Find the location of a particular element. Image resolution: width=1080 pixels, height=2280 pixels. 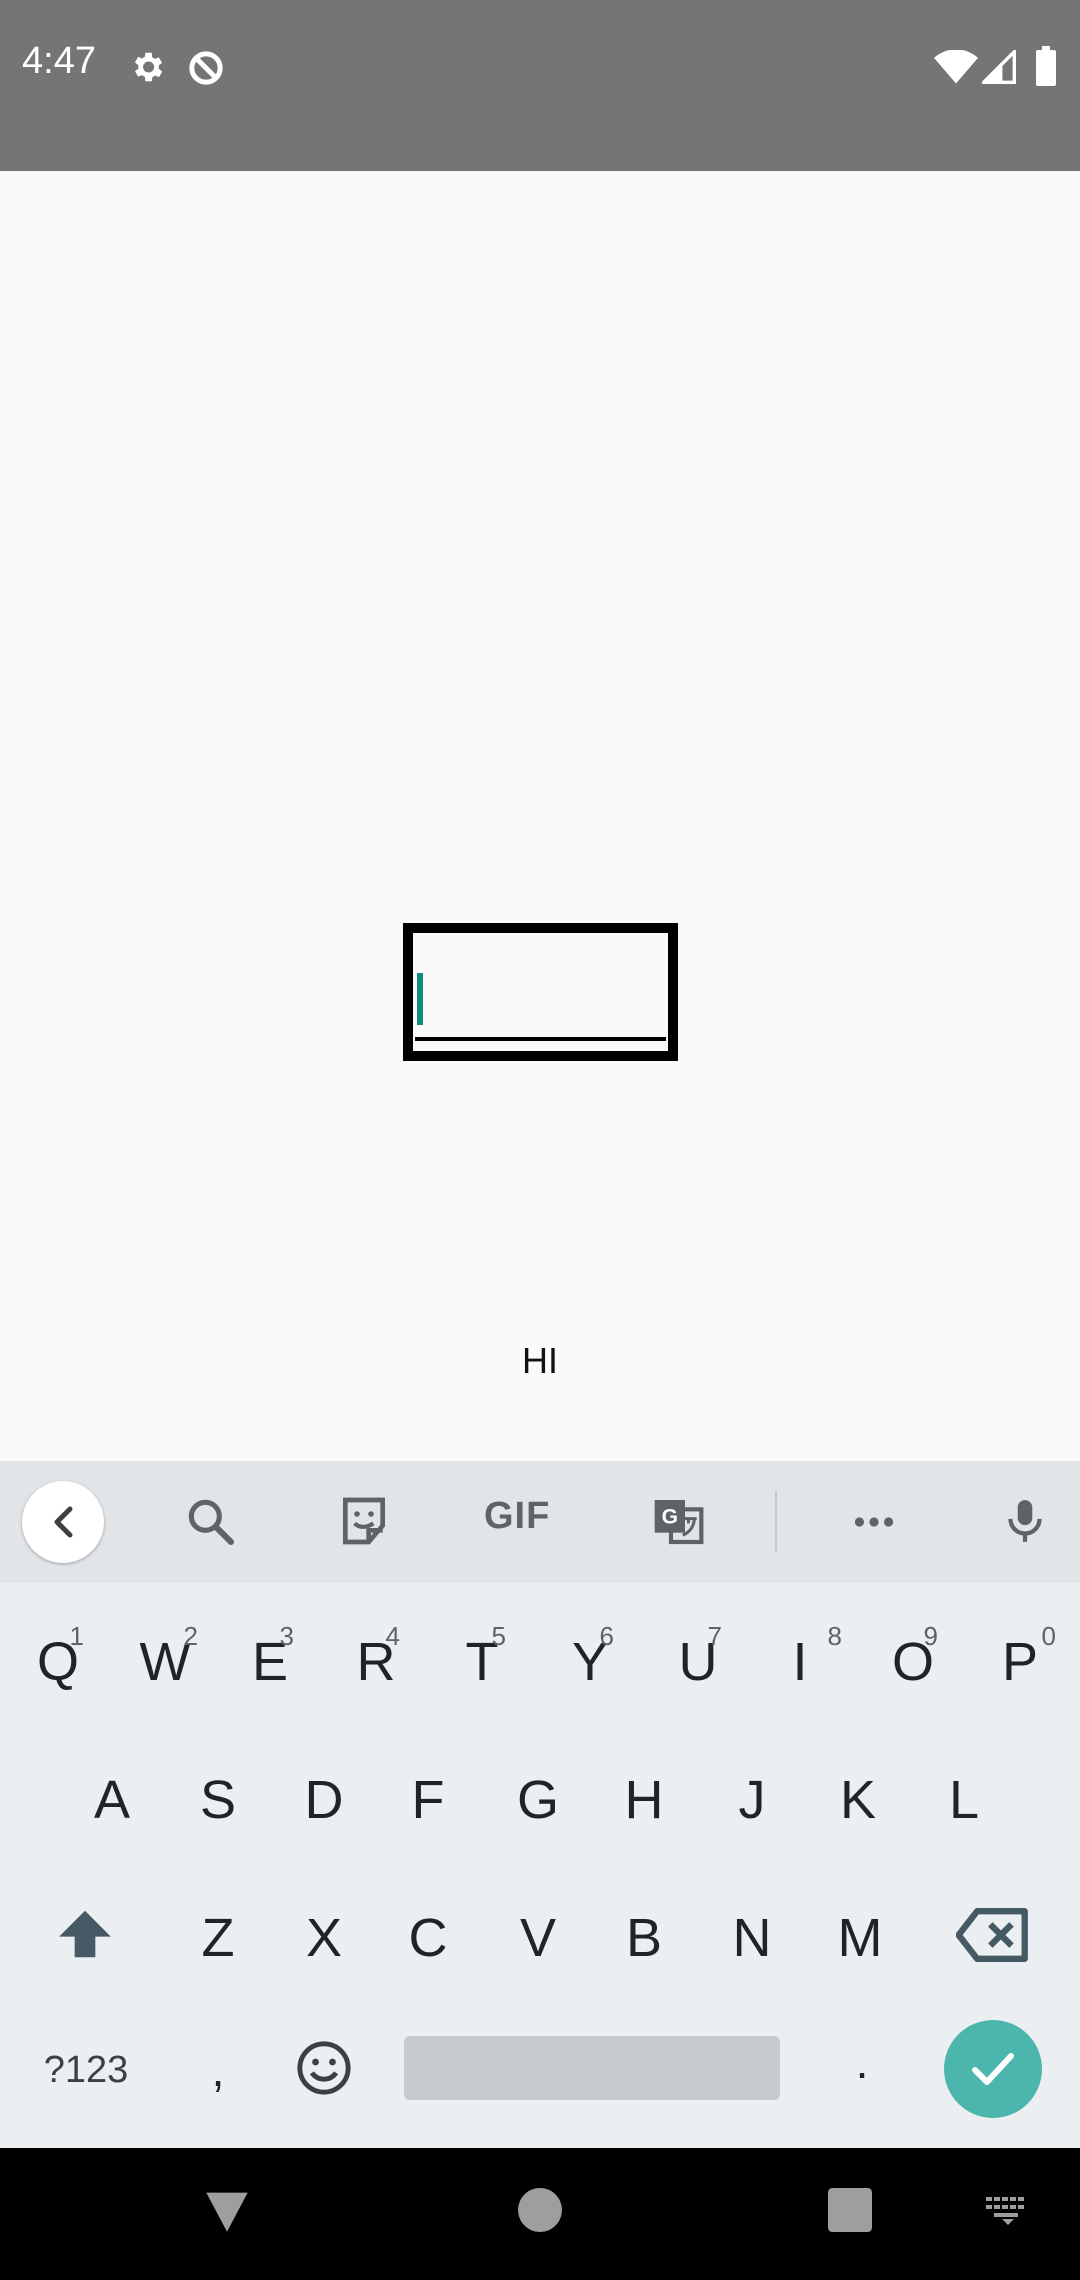

key-q: Q1 is located at coordinates (60, 1657).